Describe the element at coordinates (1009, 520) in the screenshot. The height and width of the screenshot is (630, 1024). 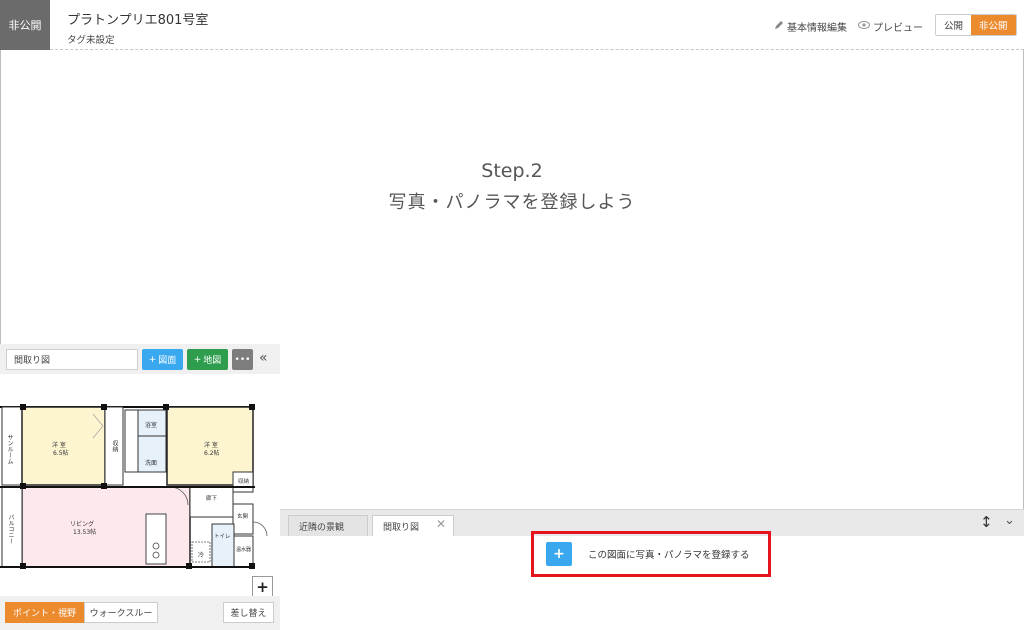
I see `chevron-double-down-icon: ⌄` at that location.